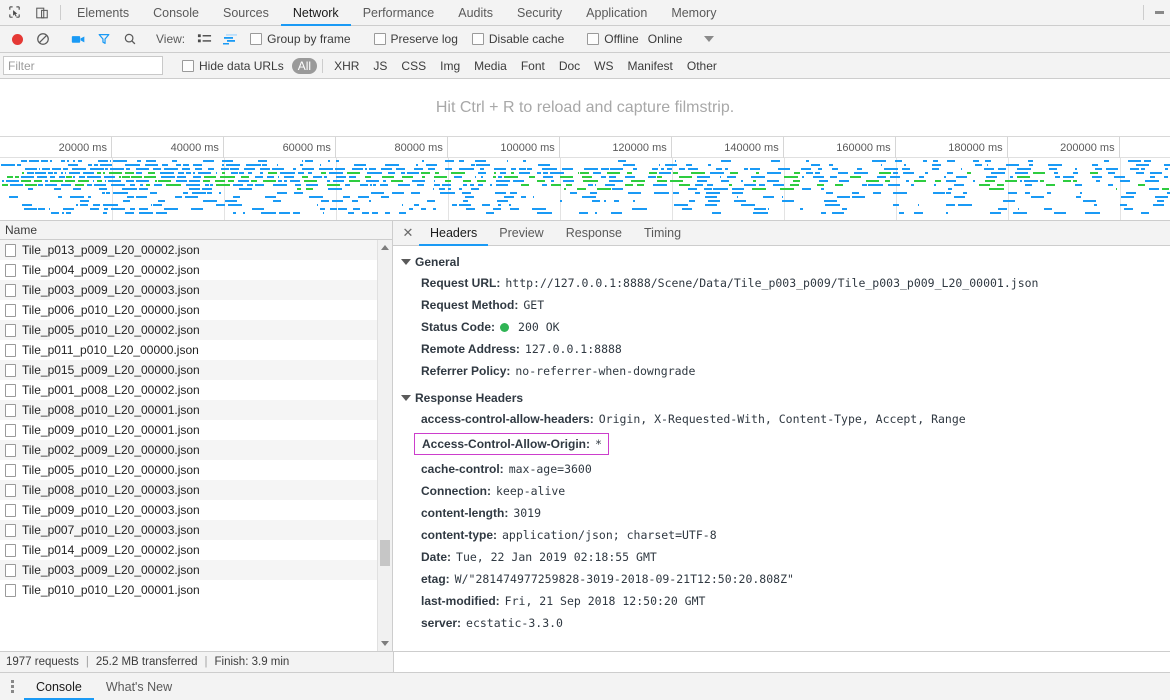  I want to click on details-tab-preview: Preview, so click(521, 233).